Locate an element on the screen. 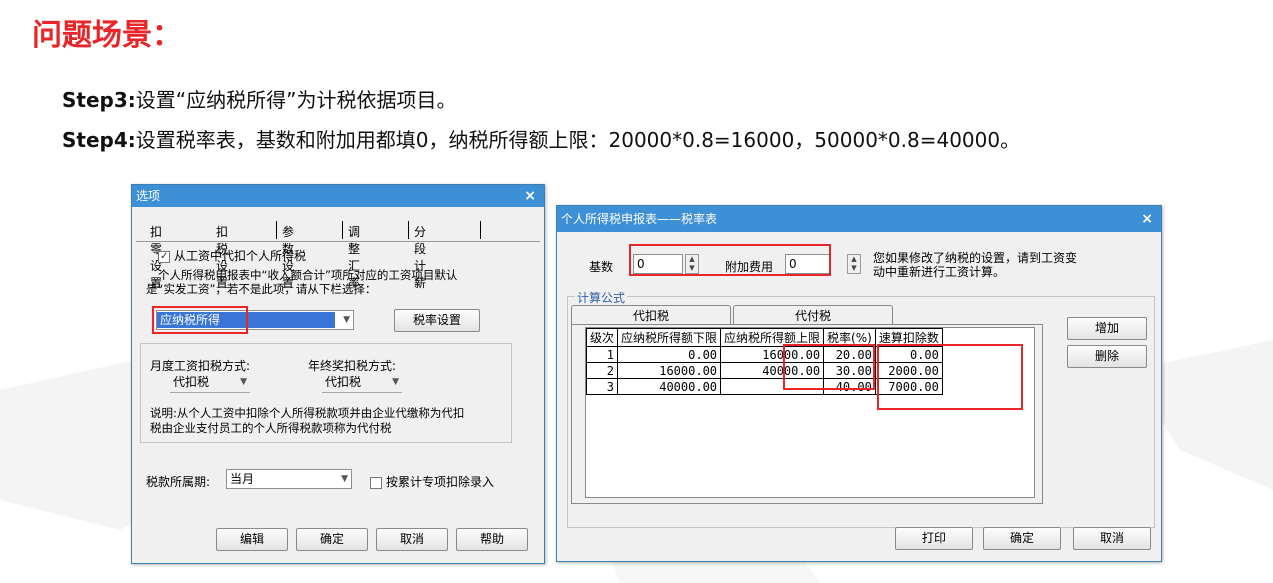 Image resolution: width=1273 pixels, height=583 pixels. tax-period-value: 当月 is located at coordinates (242, 479).